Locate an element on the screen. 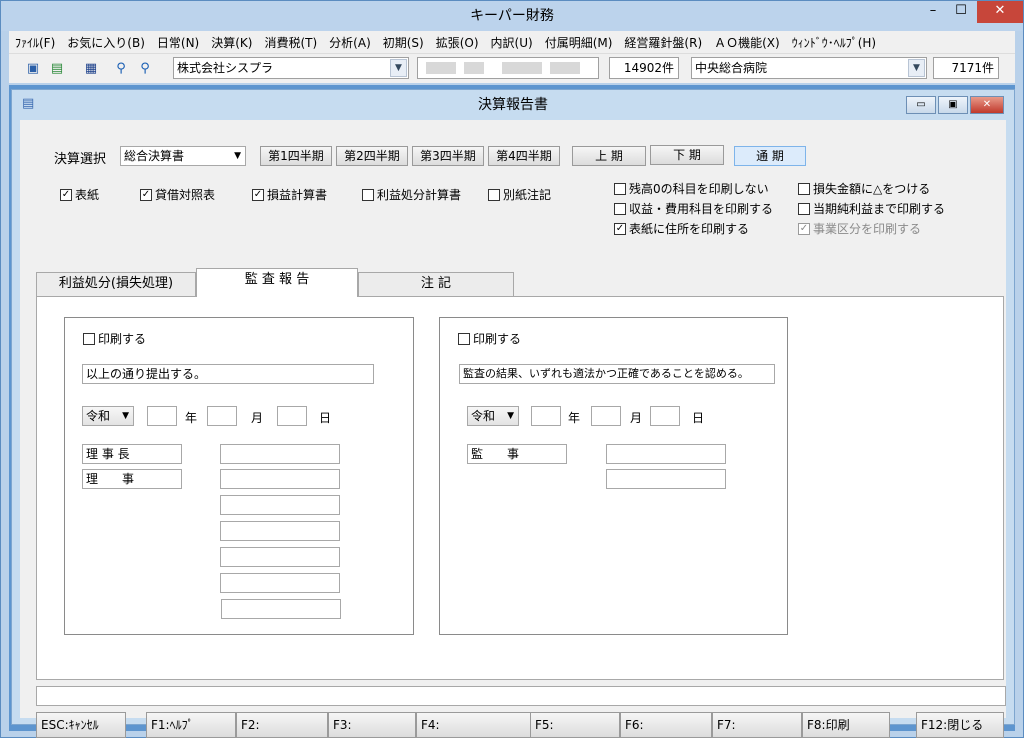  menu-favorites: お気に入り(B) is located at coordinates (106, 42).